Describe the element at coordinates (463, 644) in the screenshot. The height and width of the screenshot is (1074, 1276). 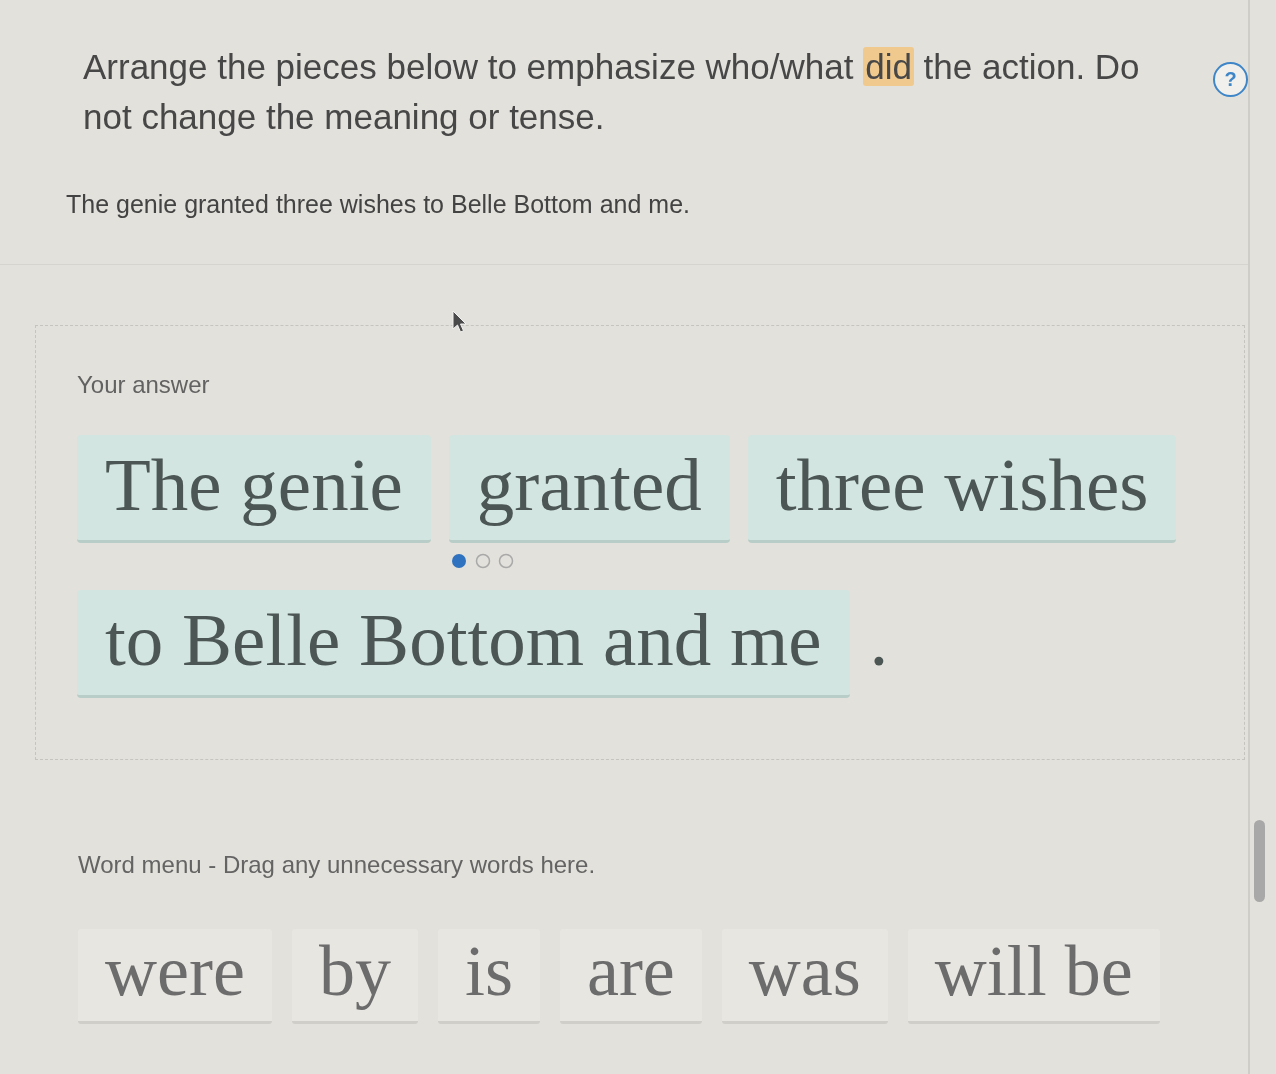
I see `answer-tile: to Belle Bottom and me` at that location.